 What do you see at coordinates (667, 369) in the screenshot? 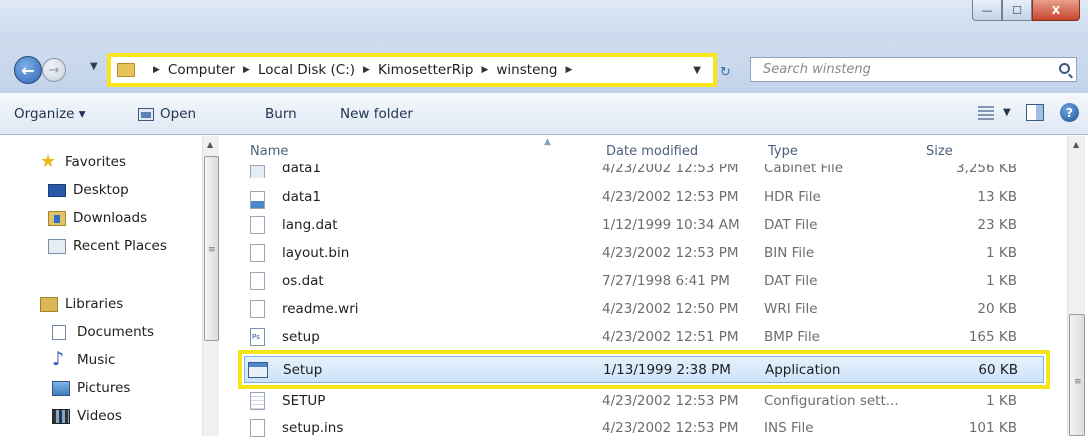
I see `file-date: 1/13/1999 2:38 PM` at bounding box center [667, 369].